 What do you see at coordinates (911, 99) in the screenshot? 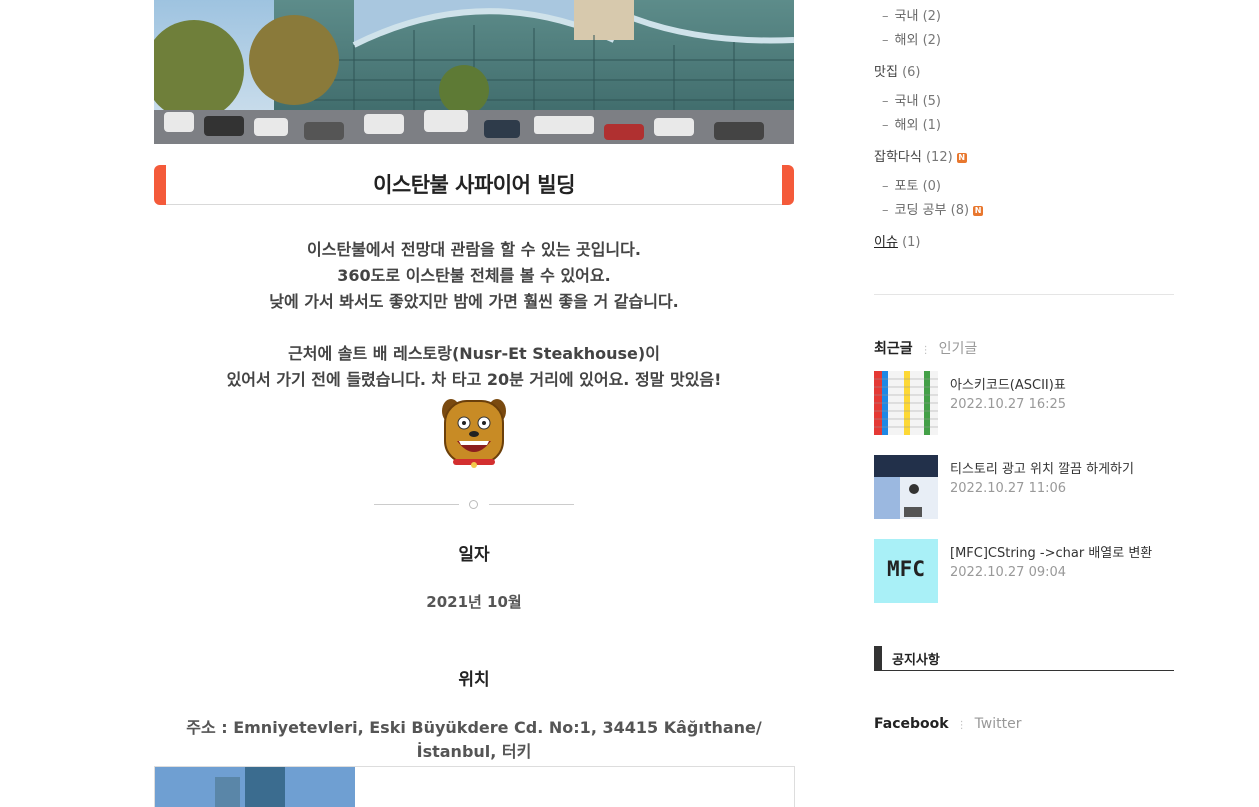
I see `category-item-food-domestic: – 국내 (5)` at bounding box center [911, 99].